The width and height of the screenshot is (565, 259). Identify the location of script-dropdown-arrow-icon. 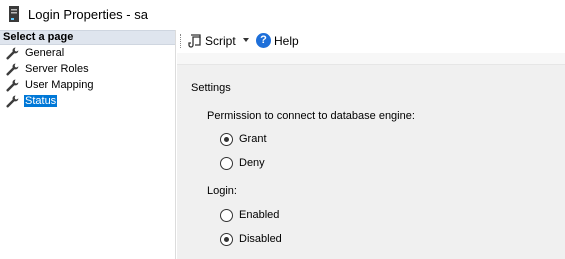
(246, 40).